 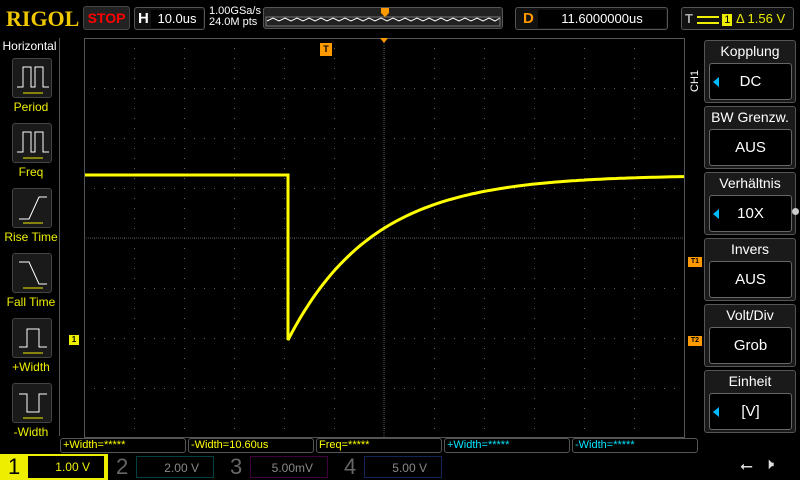 I want to click on measure-label: -Width, so click(x=31, y=432).